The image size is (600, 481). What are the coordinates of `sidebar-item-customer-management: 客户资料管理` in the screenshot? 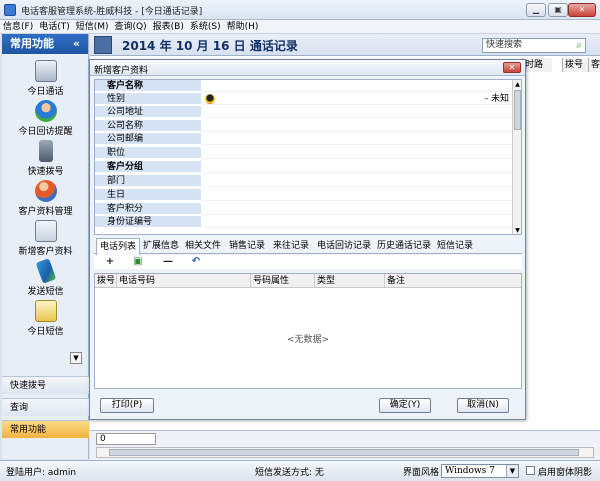 It's located at (45, 198).